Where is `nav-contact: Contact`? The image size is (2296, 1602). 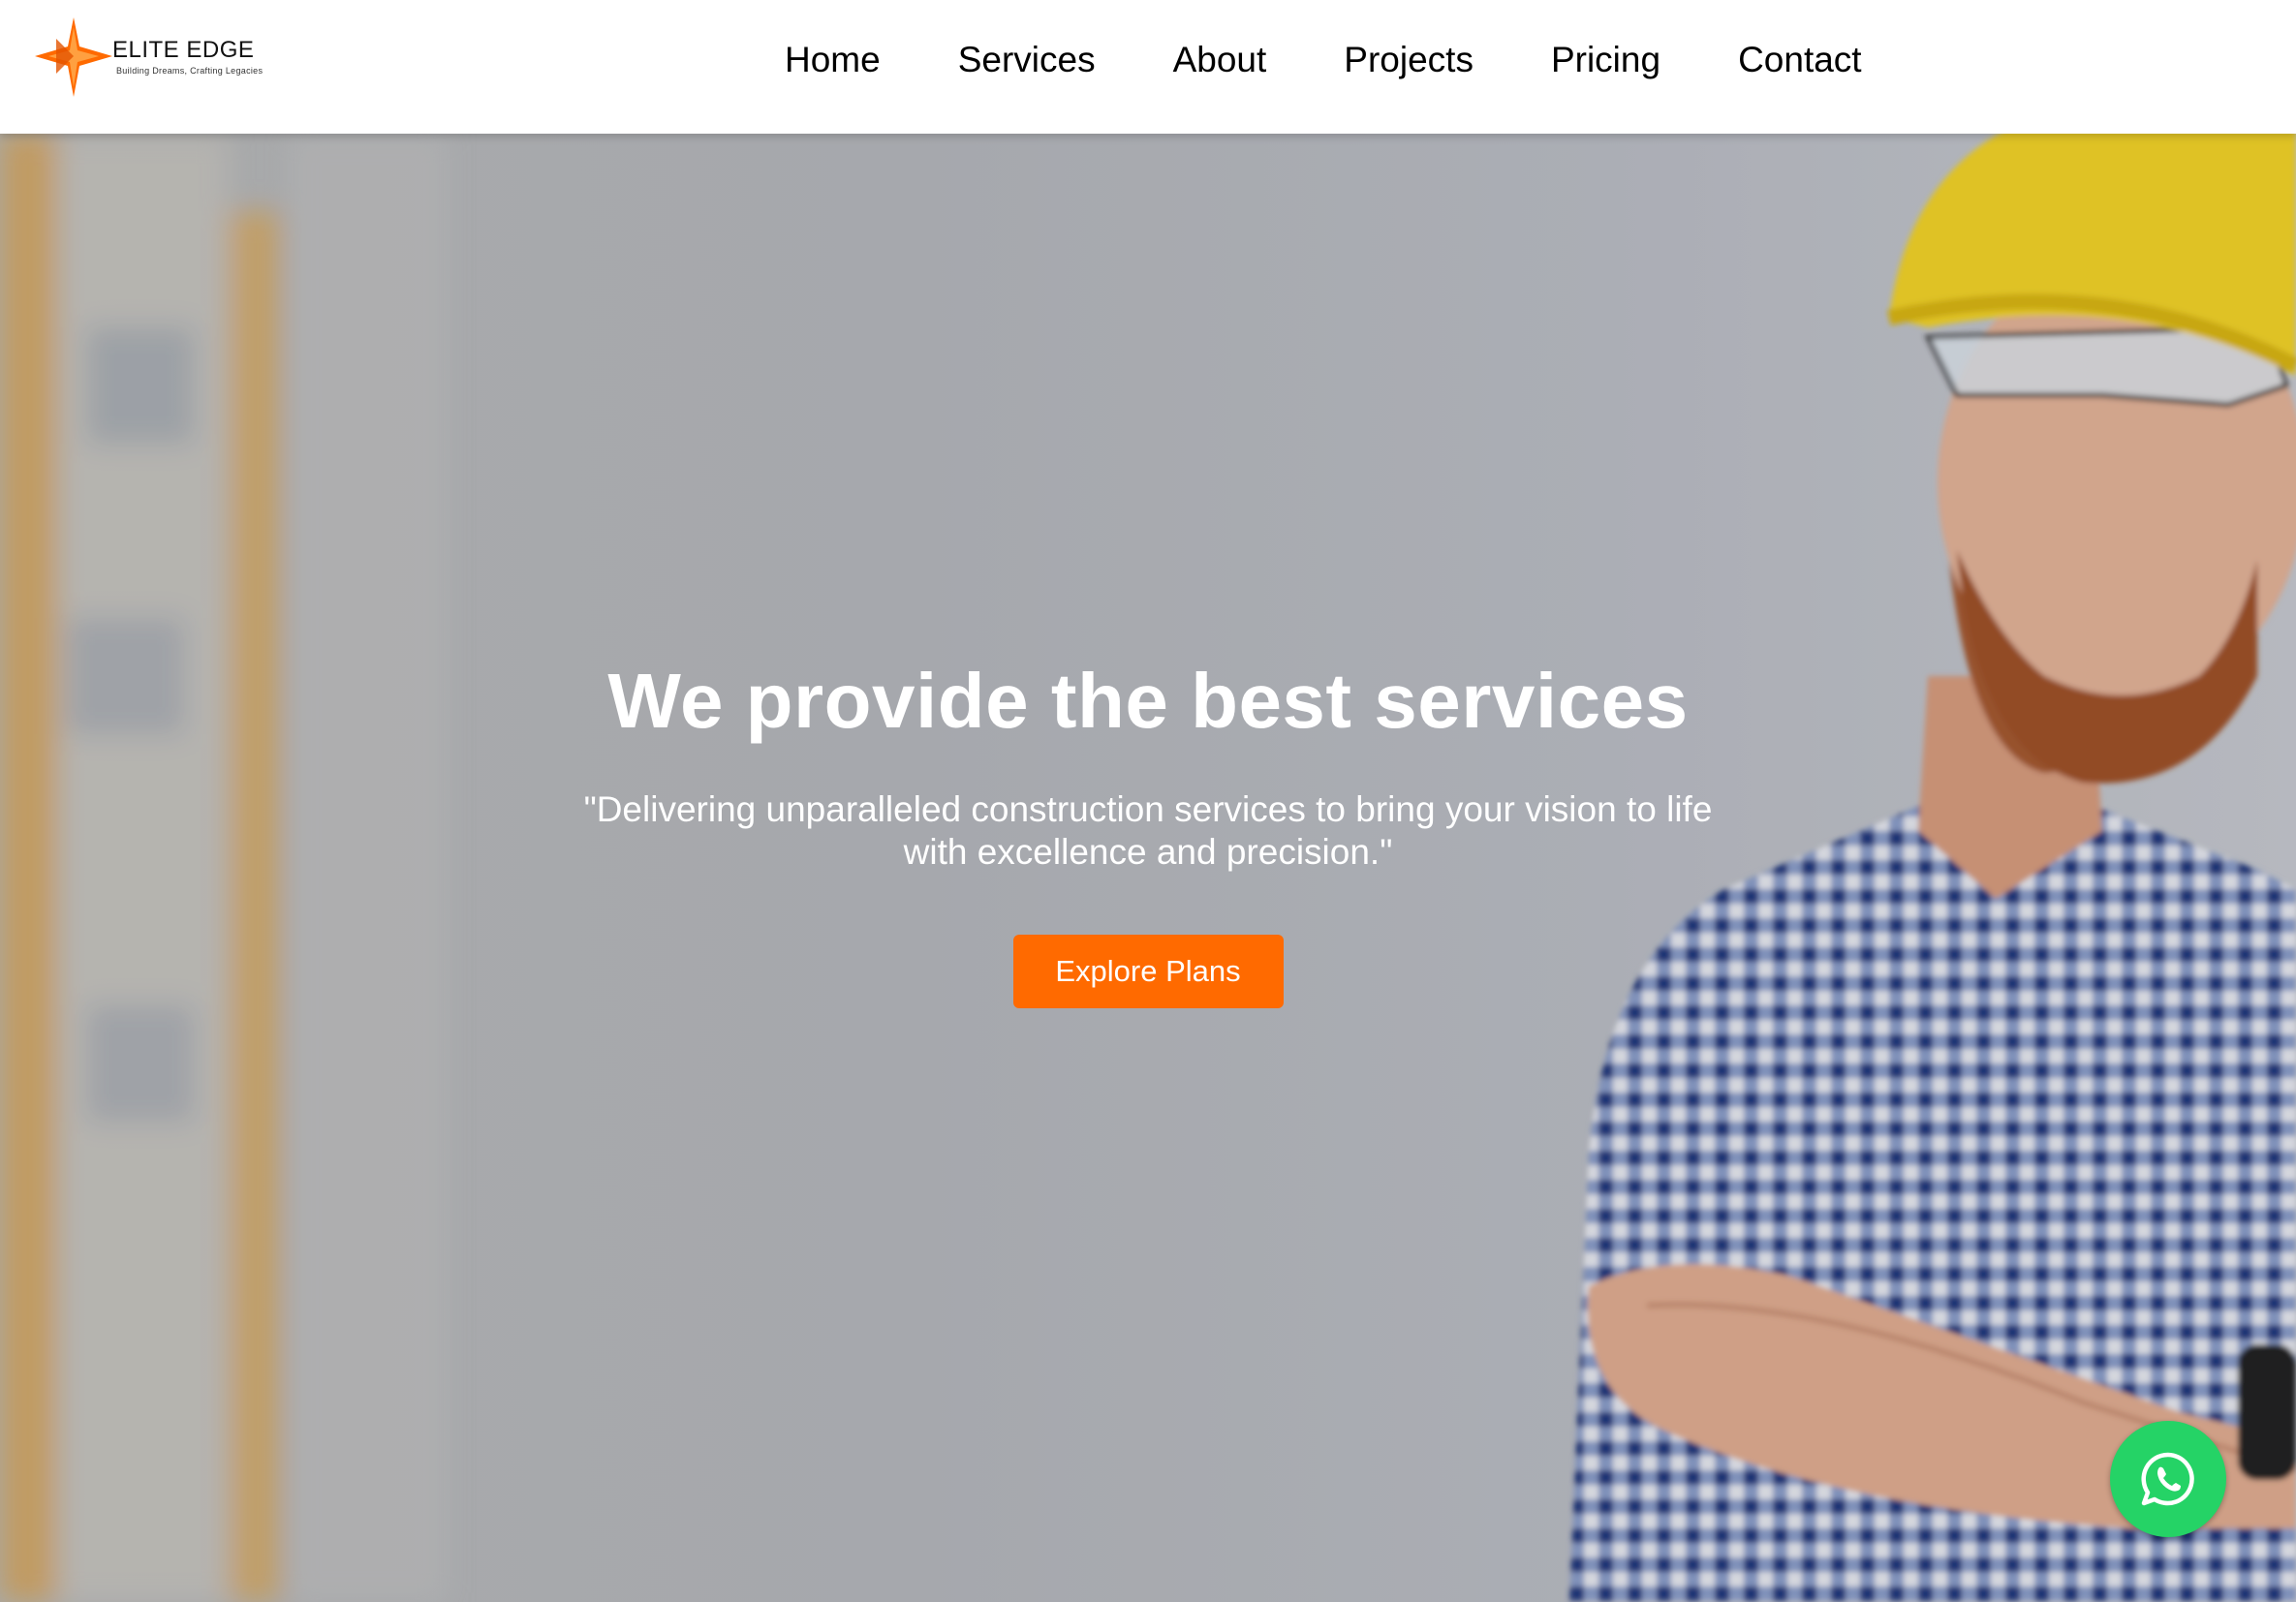
nav-contact: Contact is located at coordinates (1800, 60).